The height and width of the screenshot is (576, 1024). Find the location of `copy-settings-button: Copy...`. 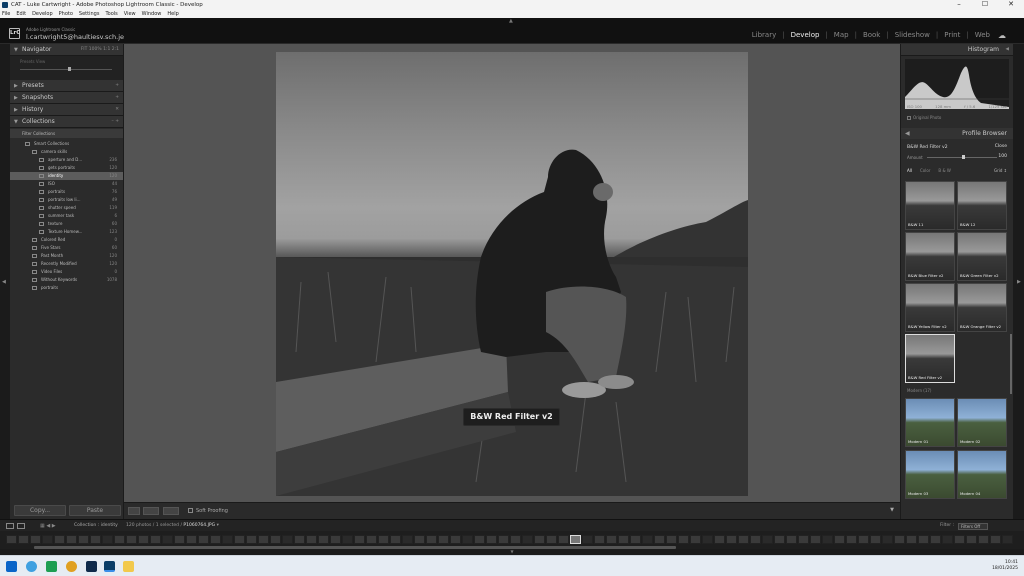

copy-settings-button: Copy... is located at coordinates (40, 510).